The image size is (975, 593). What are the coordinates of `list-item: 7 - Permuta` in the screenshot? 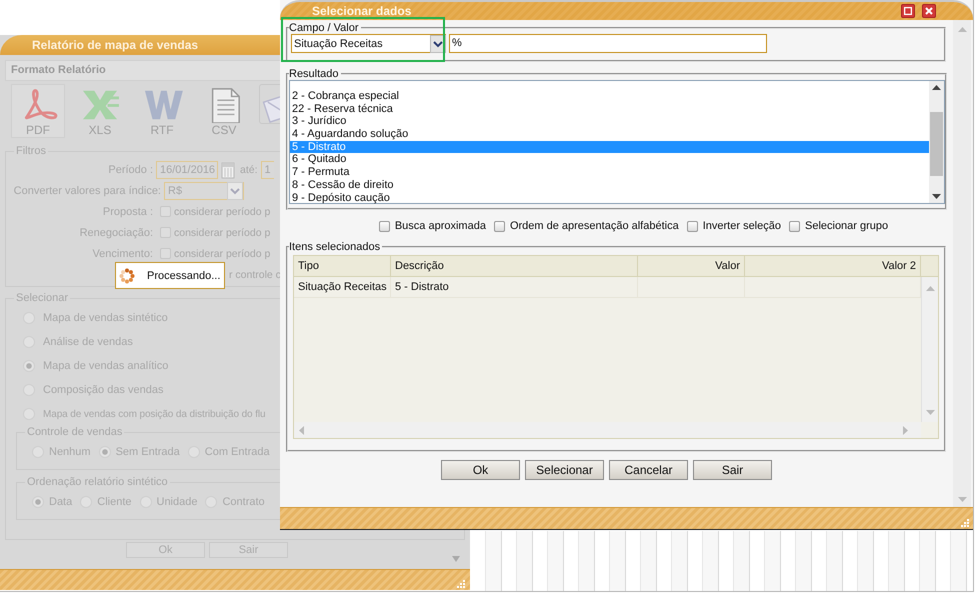 It's located at (609, 172).